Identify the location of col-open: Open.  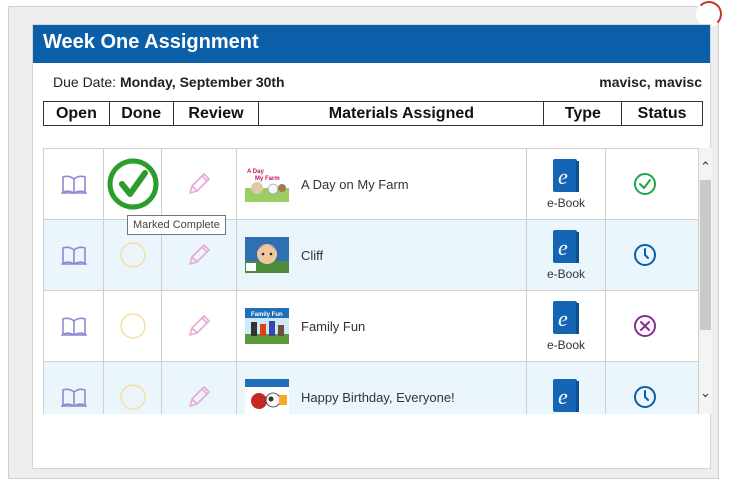
(77, 113).